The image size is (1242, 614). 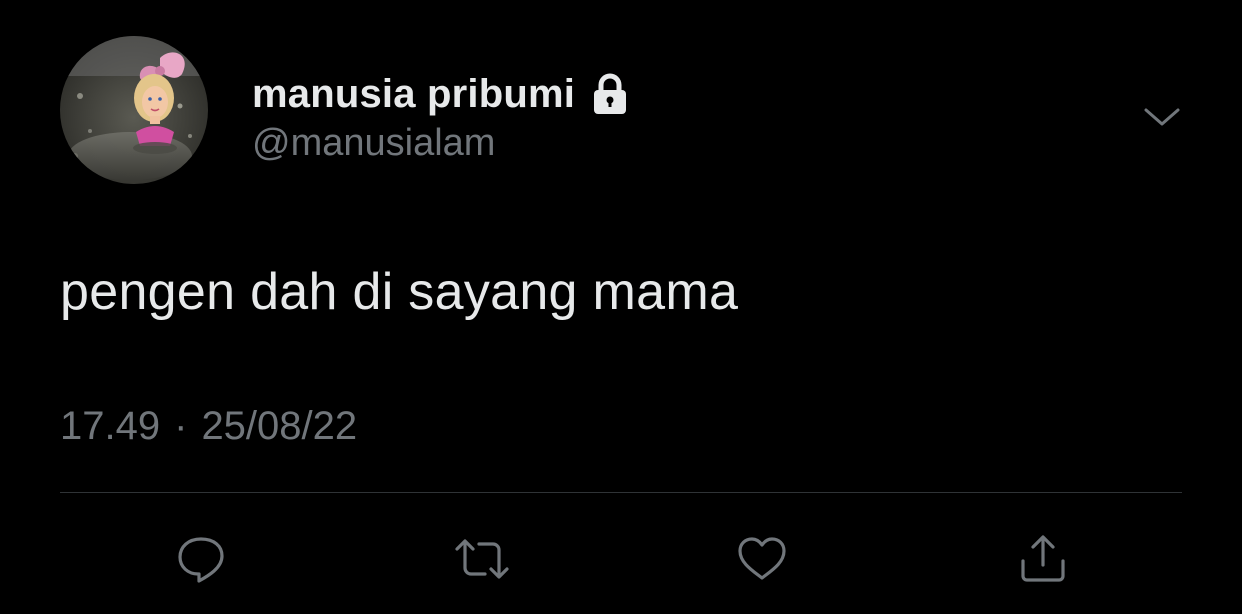 What do you see at coordinates (399, 292) in the screenshot?
I see `tweet-text: pengen dah di sayang mama` at bounding box center [399, 292].